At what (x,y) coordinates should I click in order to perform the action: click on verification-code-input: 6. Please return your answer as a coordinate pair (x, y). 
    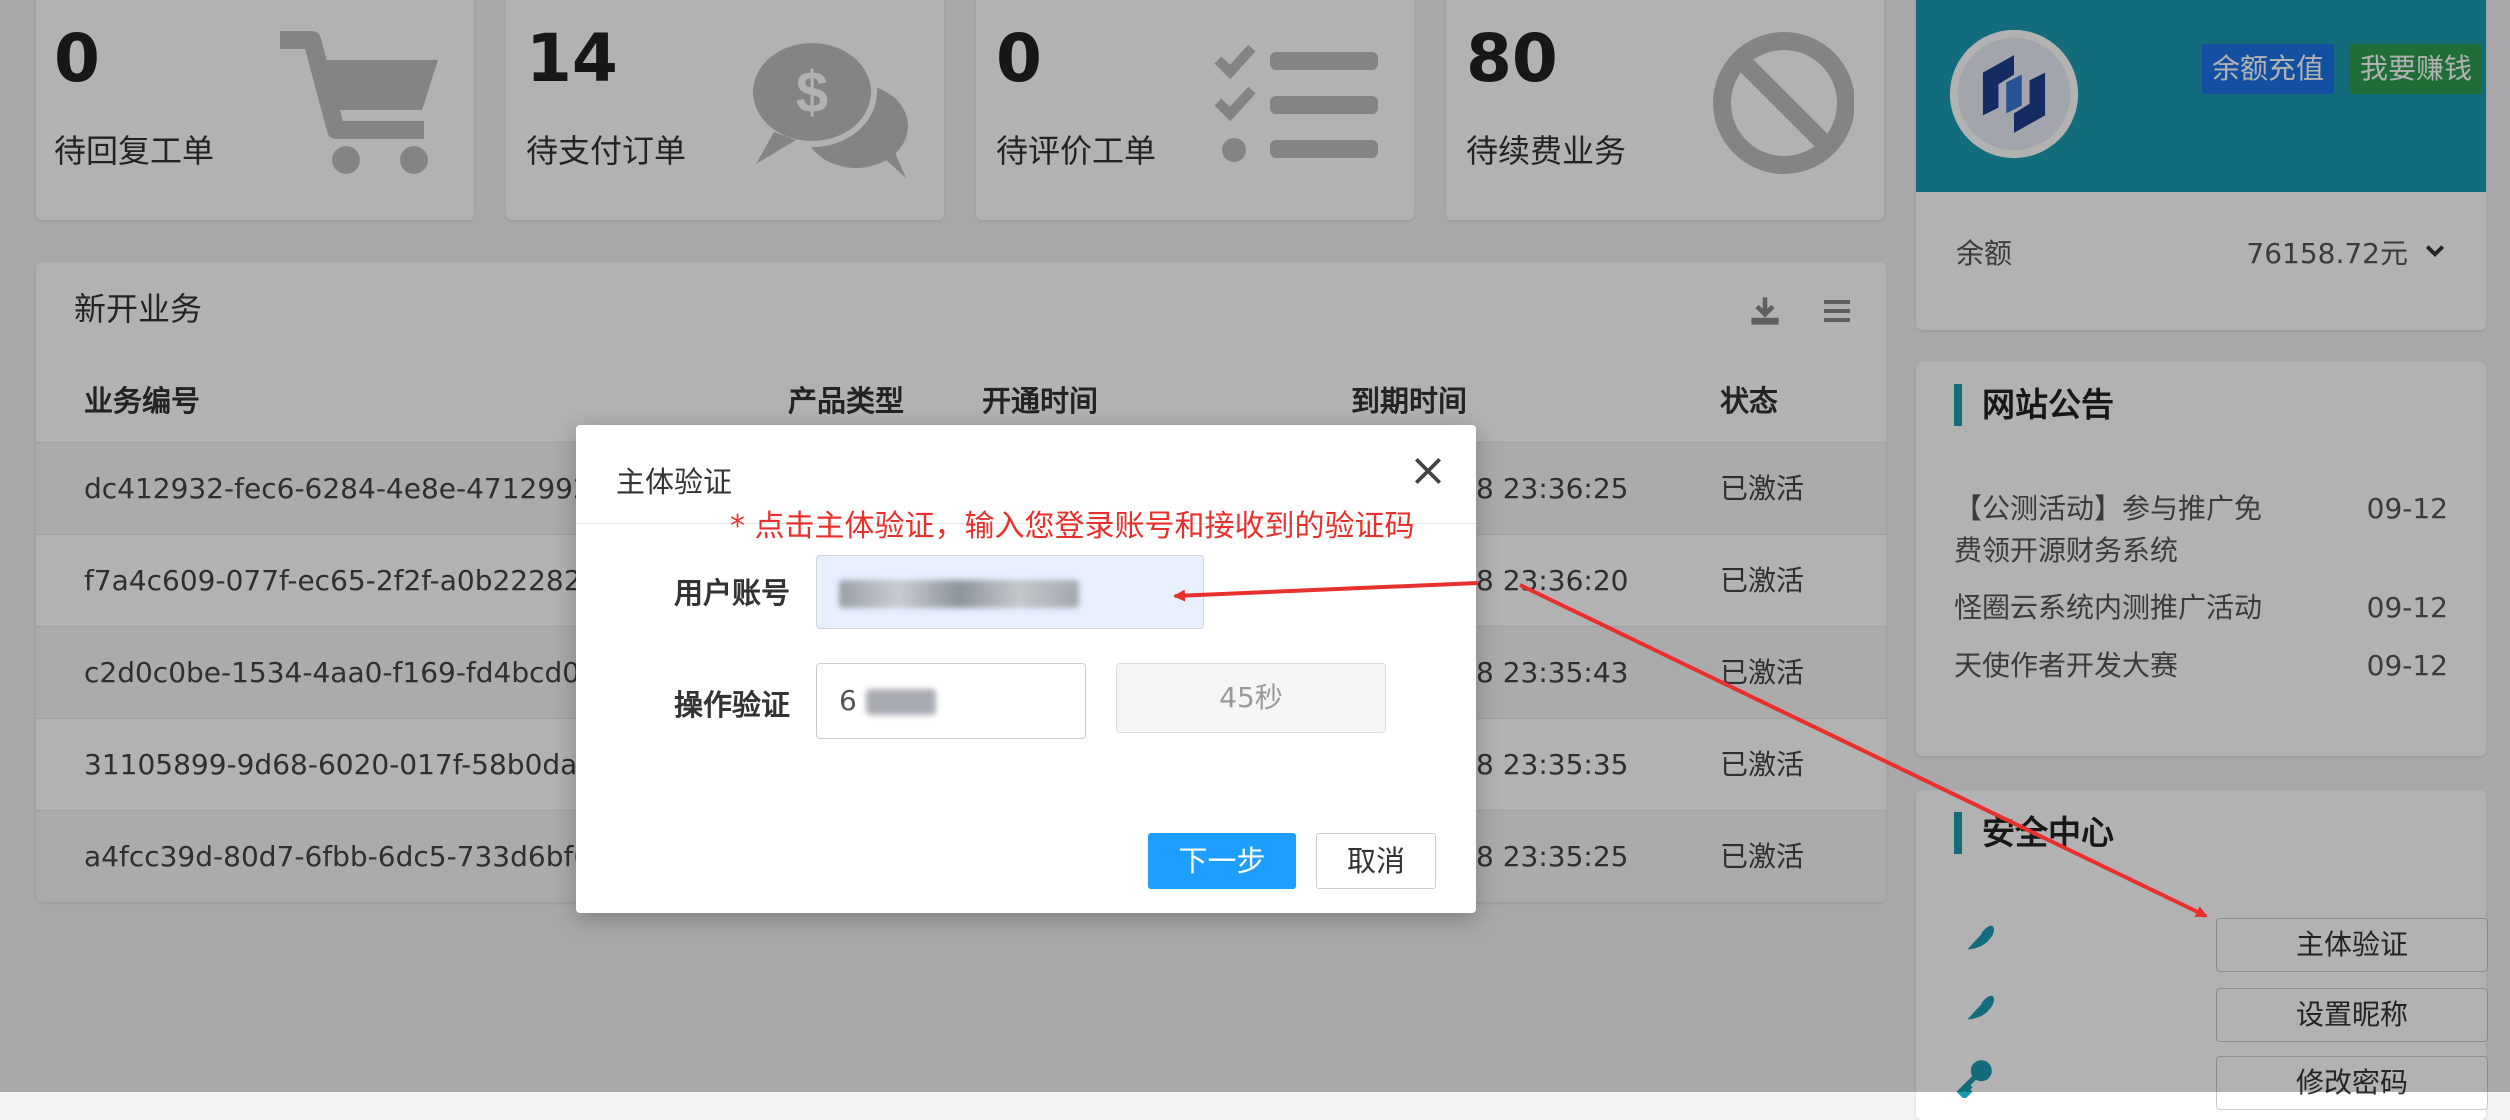
    Looking at the image, I should click on (951, 701).